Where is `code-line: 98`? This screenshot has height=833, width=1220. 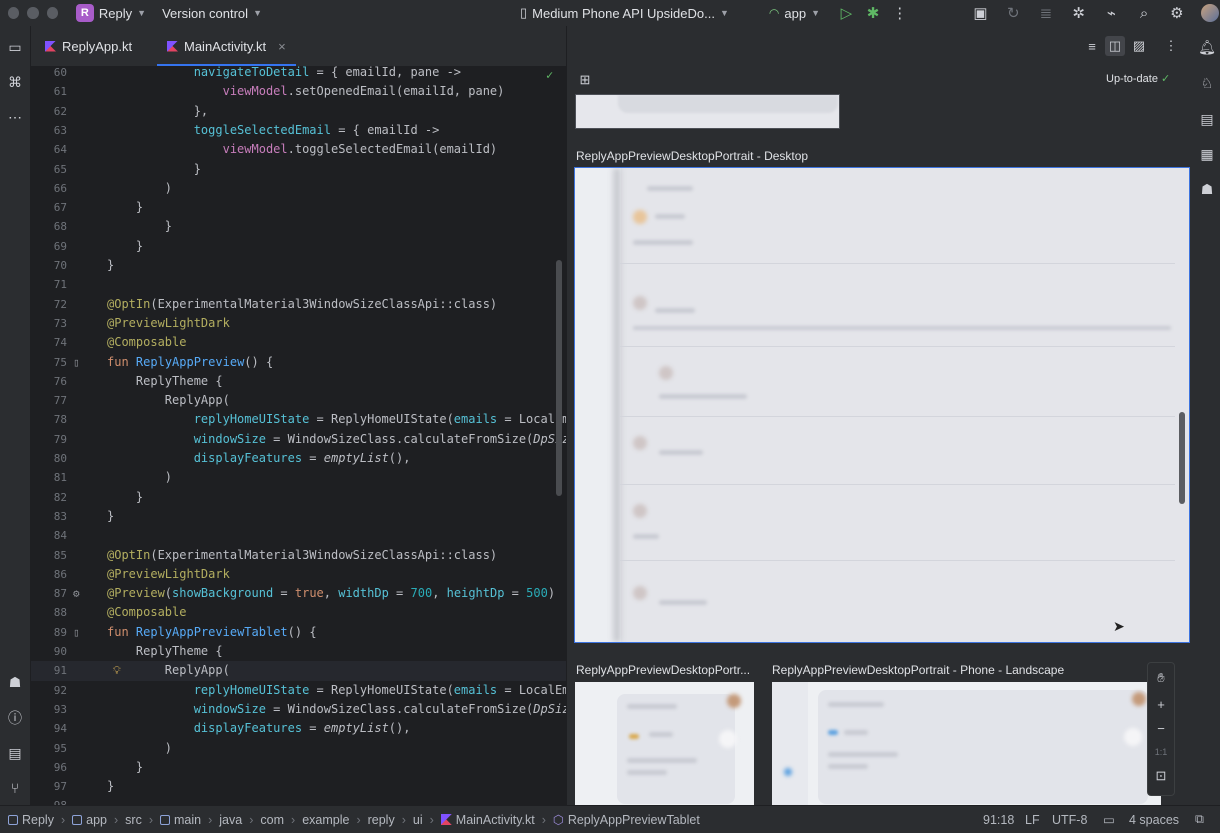
code-line: 98 is located at coordinates (298, 800).